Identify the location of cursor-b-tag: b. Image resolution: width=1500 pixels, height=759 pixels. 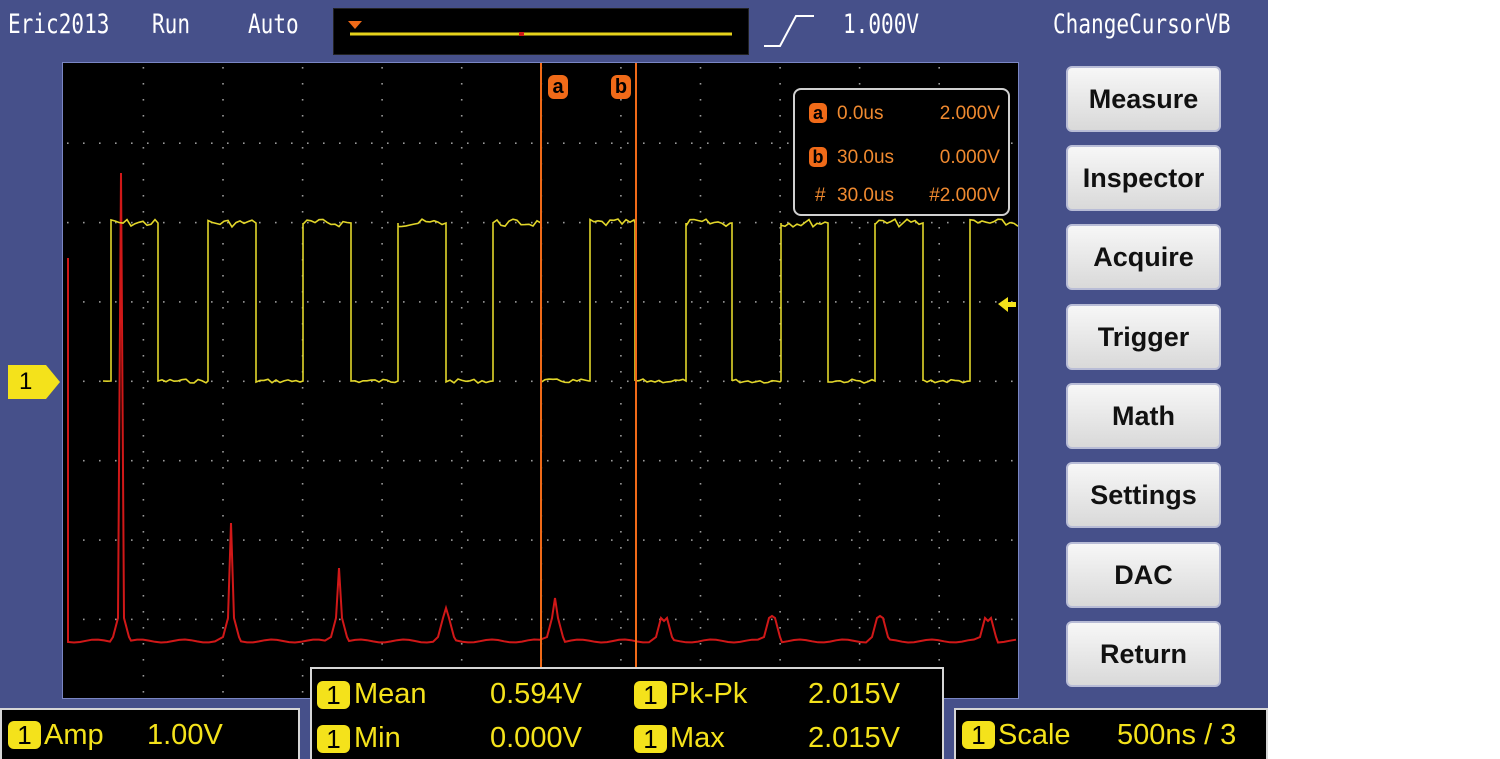
(621, 87).